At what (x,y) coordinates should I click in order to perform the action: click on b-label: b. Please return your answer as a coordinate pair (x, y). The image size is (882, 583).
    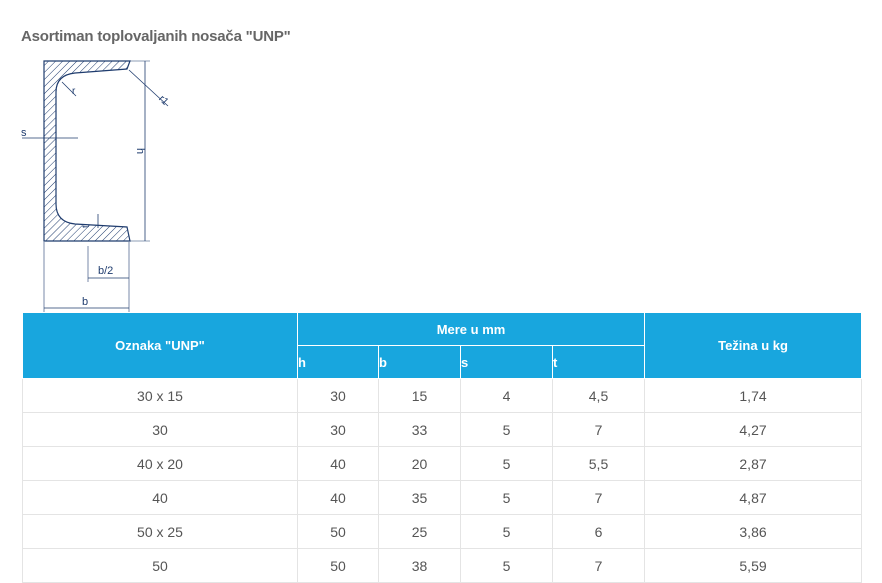
    Looking at the image, I should click on (85, 302).